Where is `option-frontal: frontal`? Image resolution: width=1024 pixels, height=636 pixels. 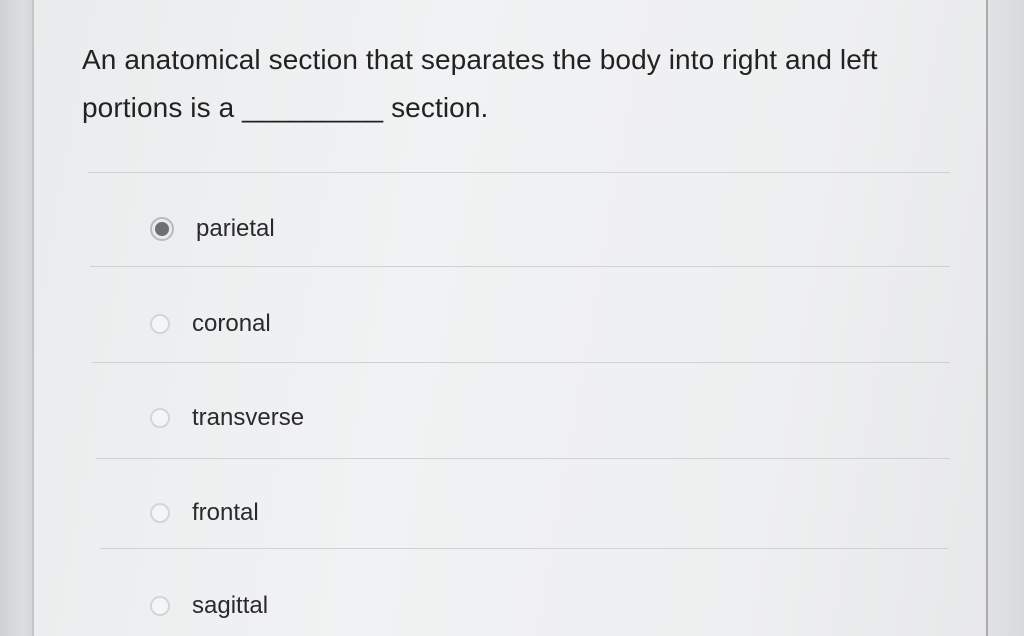
option-frontal: frontal is located at coordinates (204, 513).